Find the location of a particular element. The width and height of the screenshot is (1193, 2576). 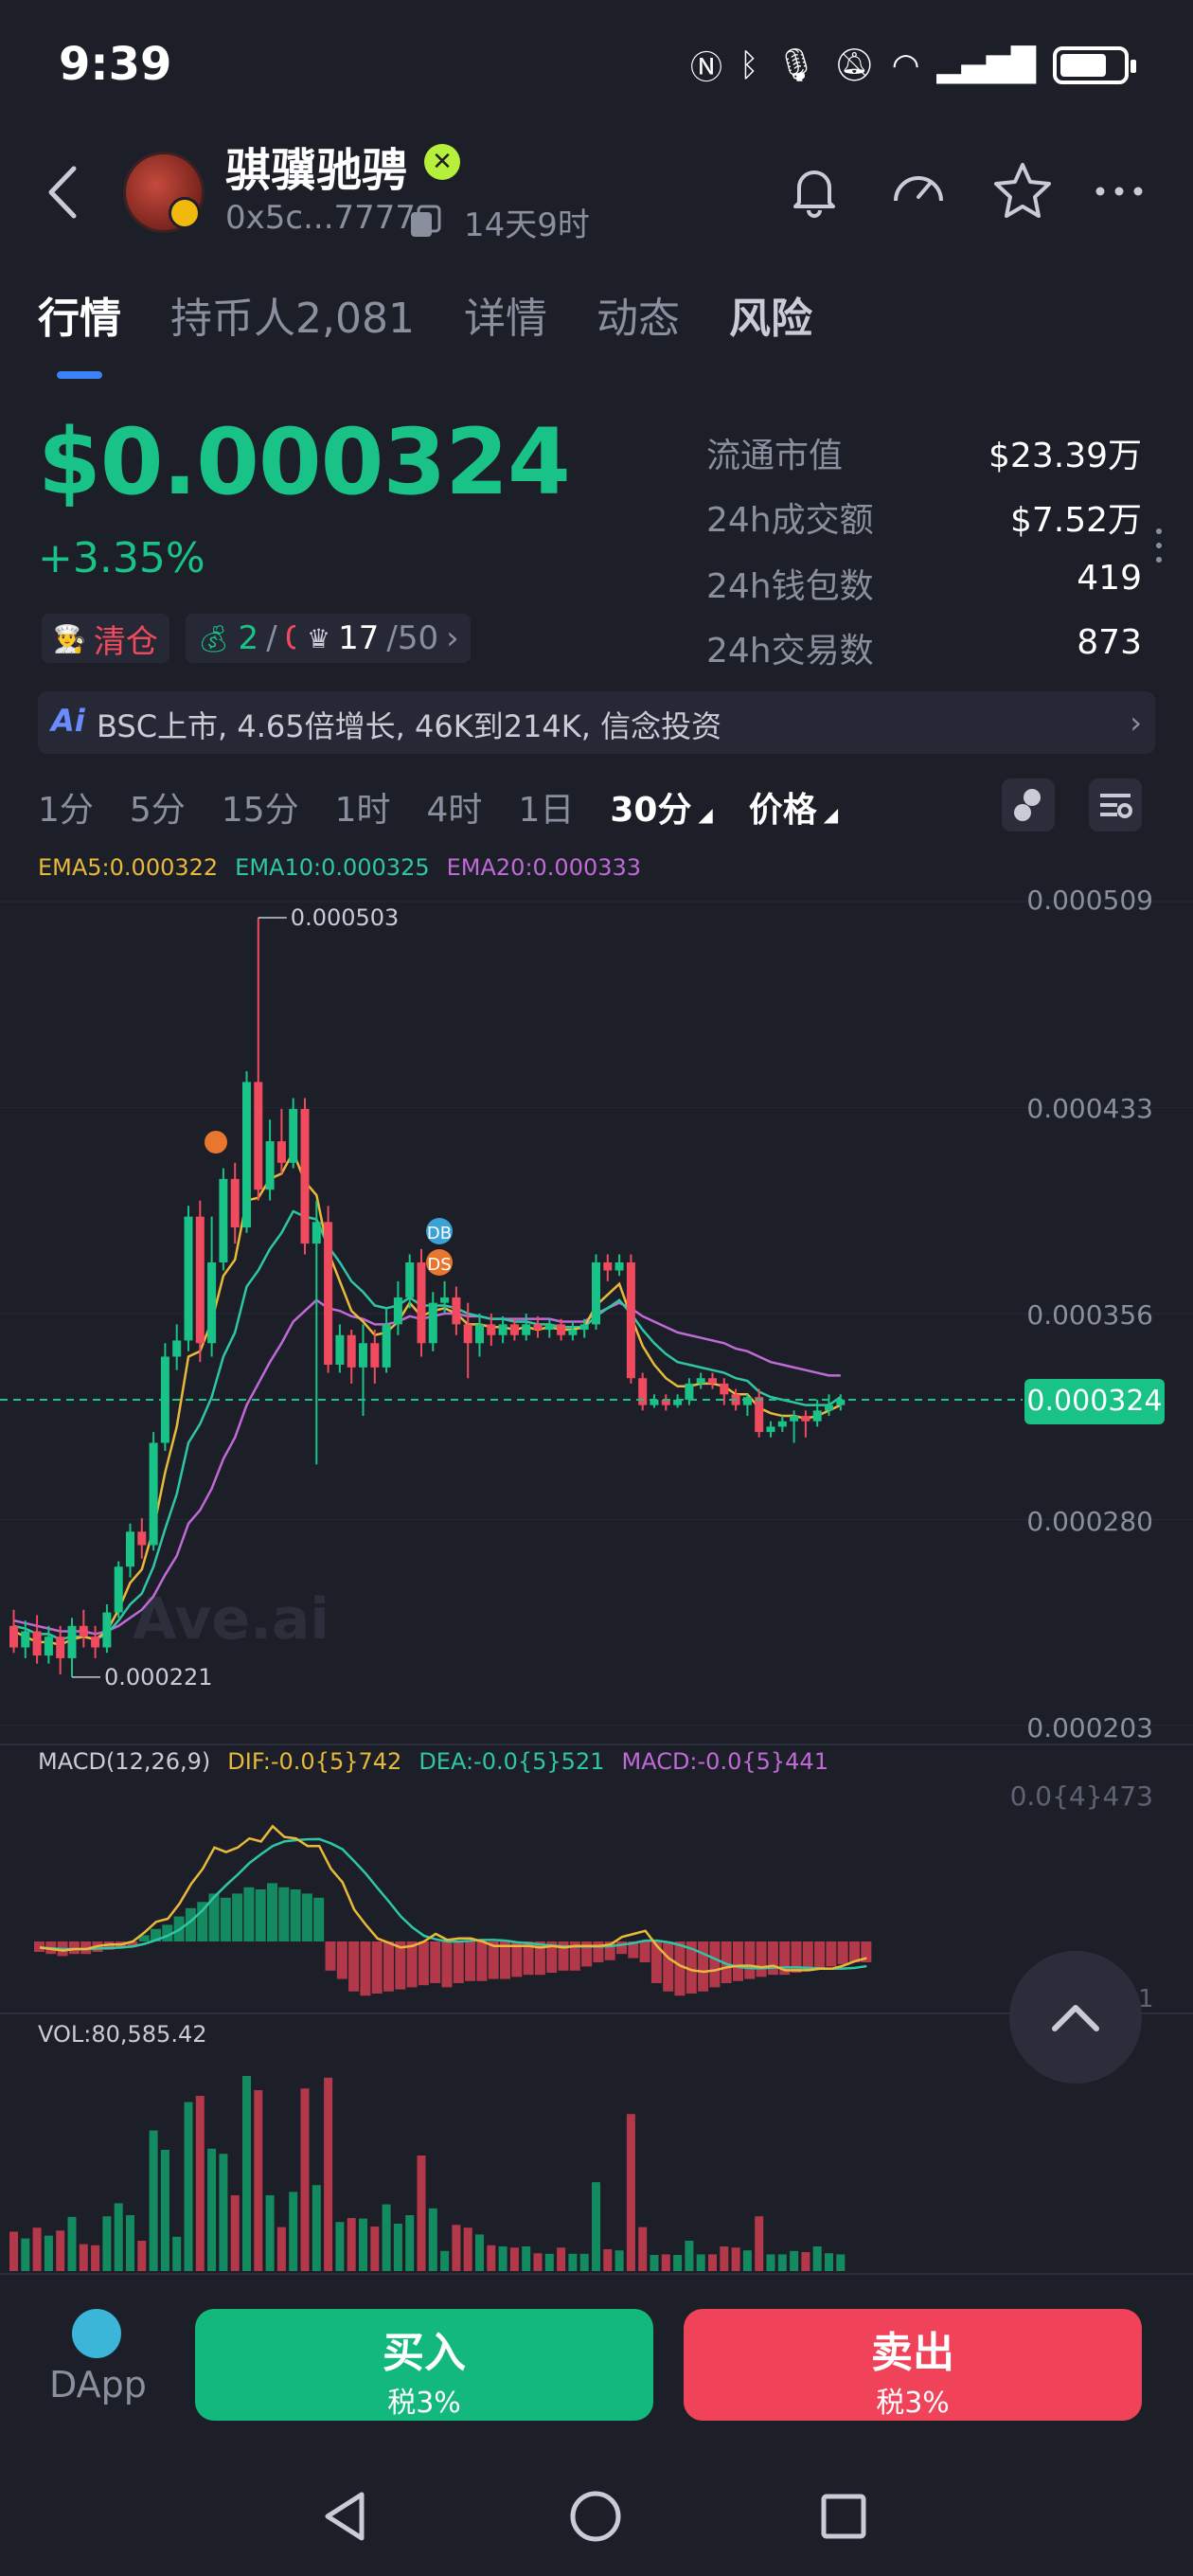

tab-risk: 风险 is located at coordinates (770, 314).